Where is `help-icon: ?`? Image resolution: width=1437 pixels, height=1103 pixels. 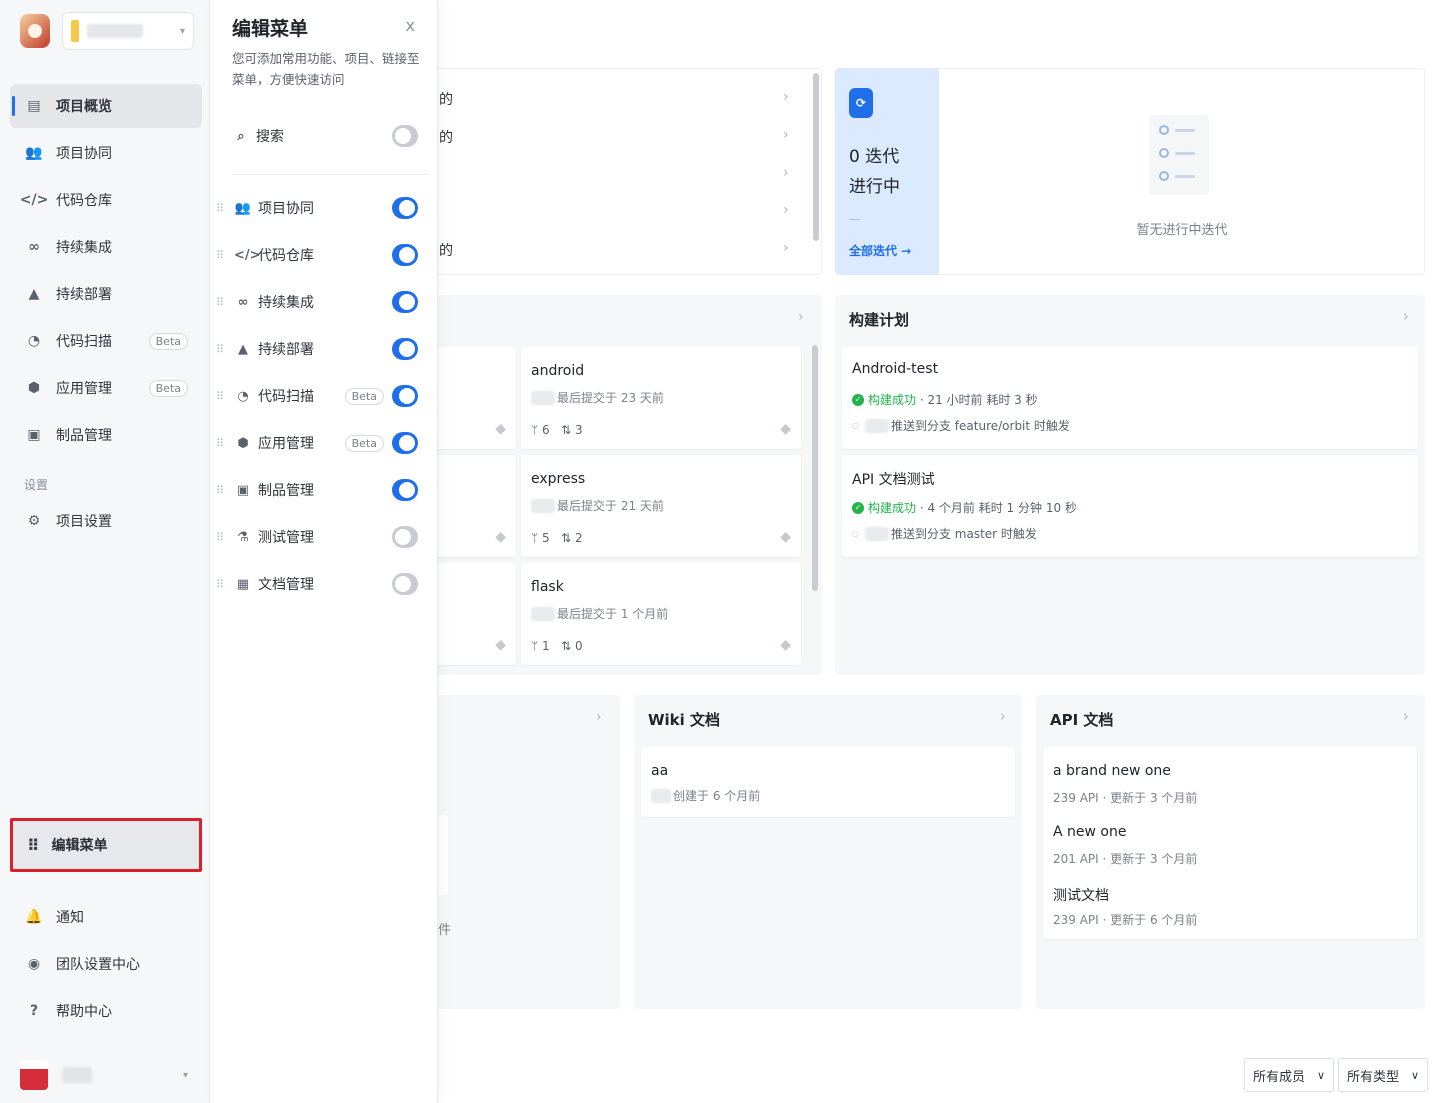
help-icon: ? is located at coordinates (34, 1011).